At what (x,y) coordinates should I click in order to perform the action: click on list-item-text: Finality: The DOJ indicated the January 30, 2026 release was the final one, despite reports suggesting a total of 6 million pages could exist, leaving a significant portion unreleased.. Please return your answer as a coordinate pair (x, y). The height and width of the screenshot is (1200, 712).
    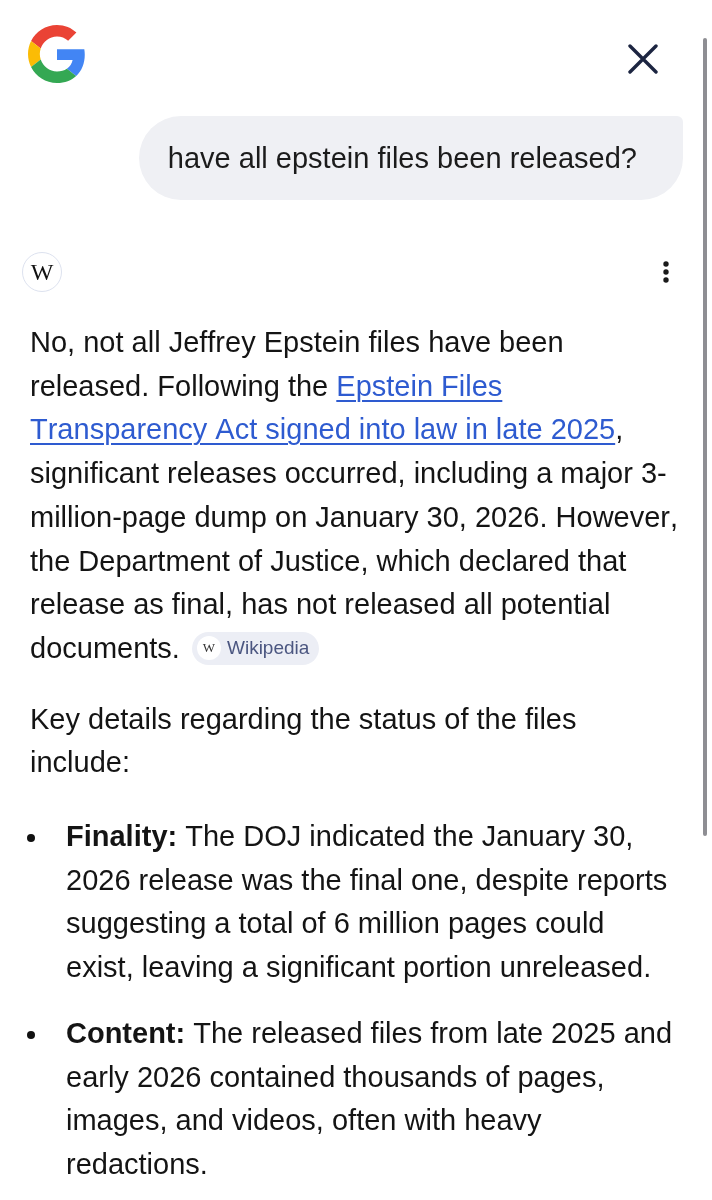
    Looking at the image, I should click on (367, 902).